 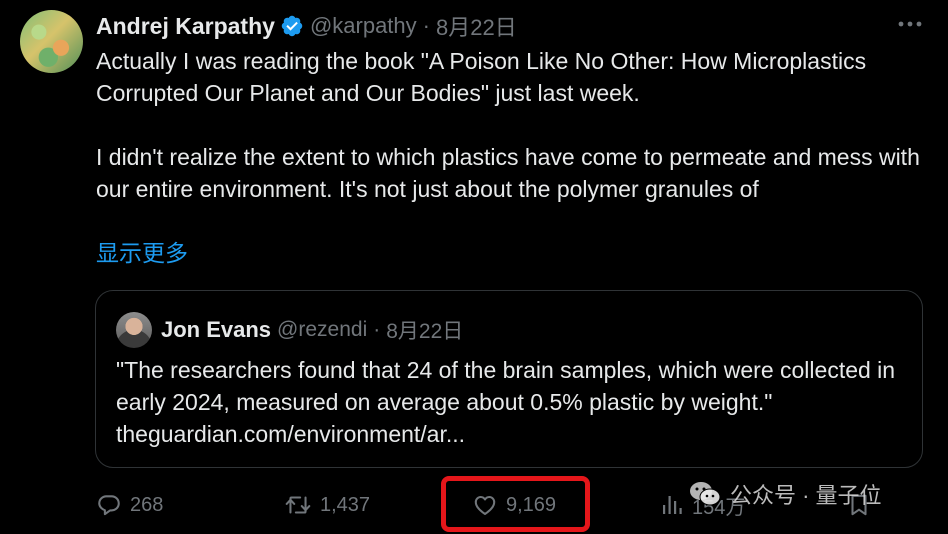 I want to click on tweet-date: 8月22日, so click(x=476, y=26).